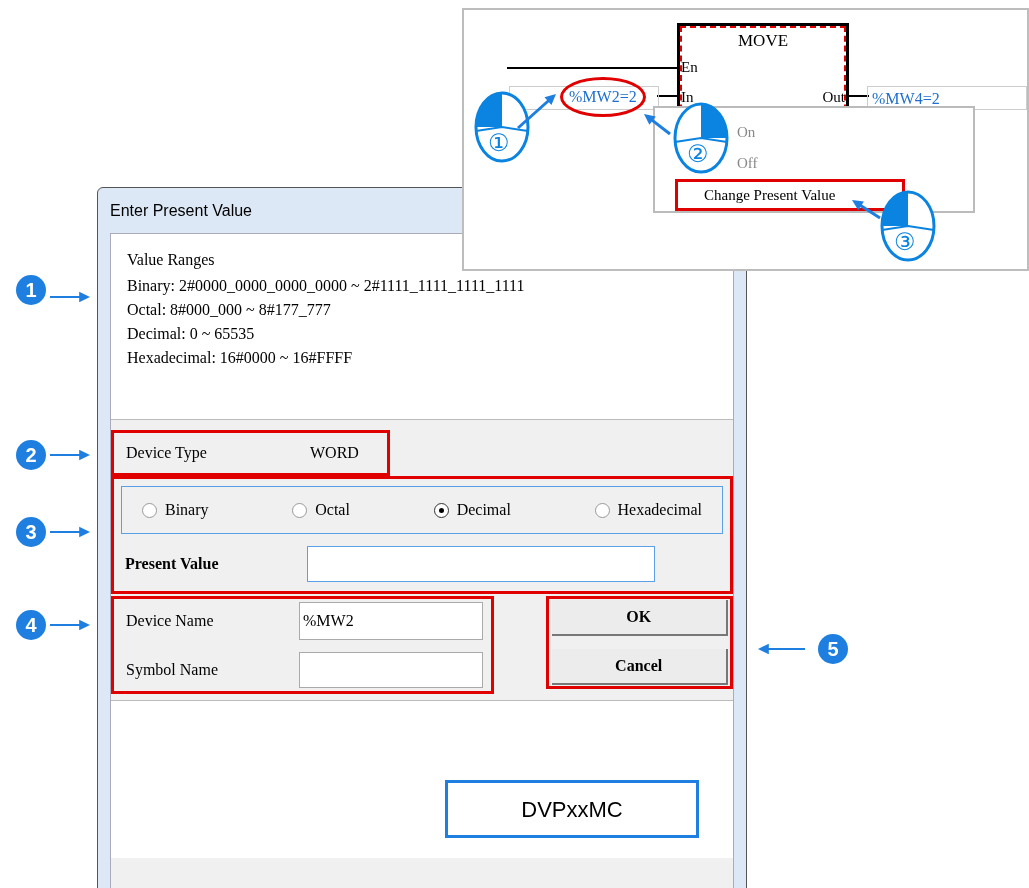  I want to click on present-value-input, so click(481, 564).